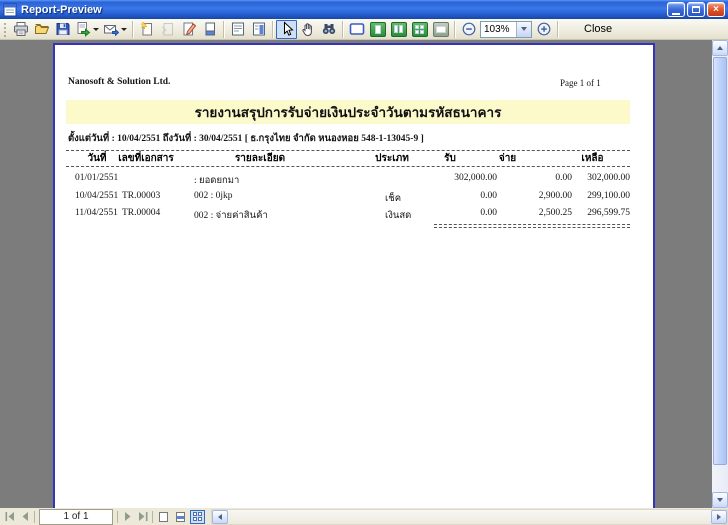 This screenshot has height=525, width=728. What do you see at coordinates (676, 13) in the screenshot?
I see `minimize-icon` at bounding box center [676, 13].